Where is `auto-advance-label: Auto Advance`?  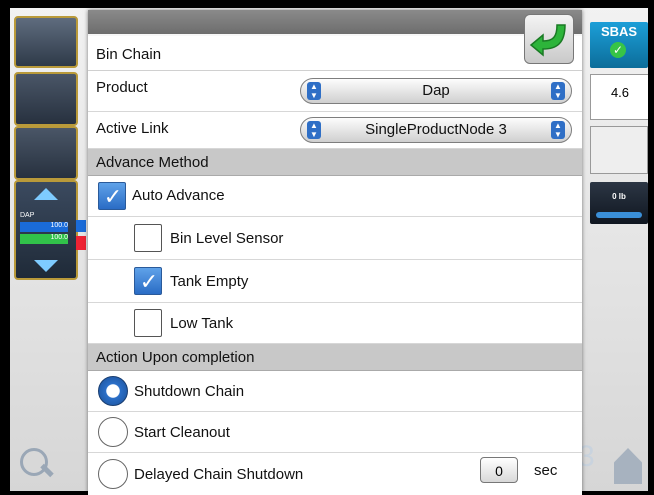 auto-advance-label: Auto Advance is located at coordinates (178, 195).